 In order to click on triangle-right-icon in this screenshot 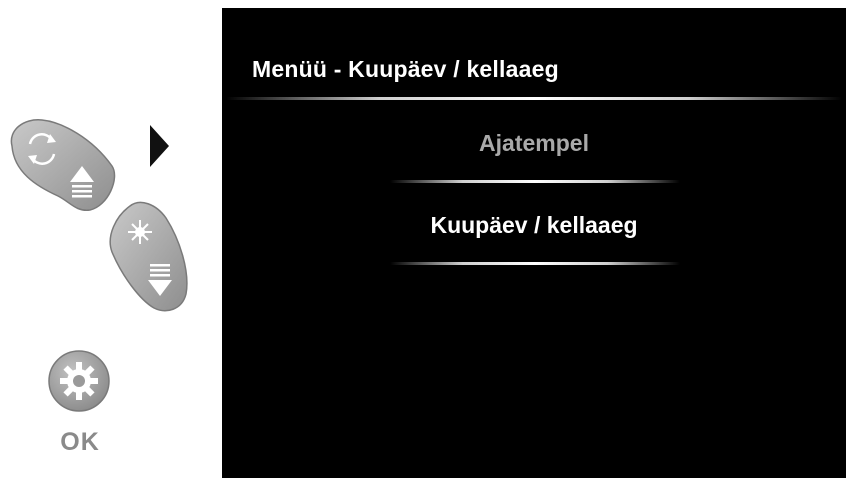, I will do `click(159, 146)`.